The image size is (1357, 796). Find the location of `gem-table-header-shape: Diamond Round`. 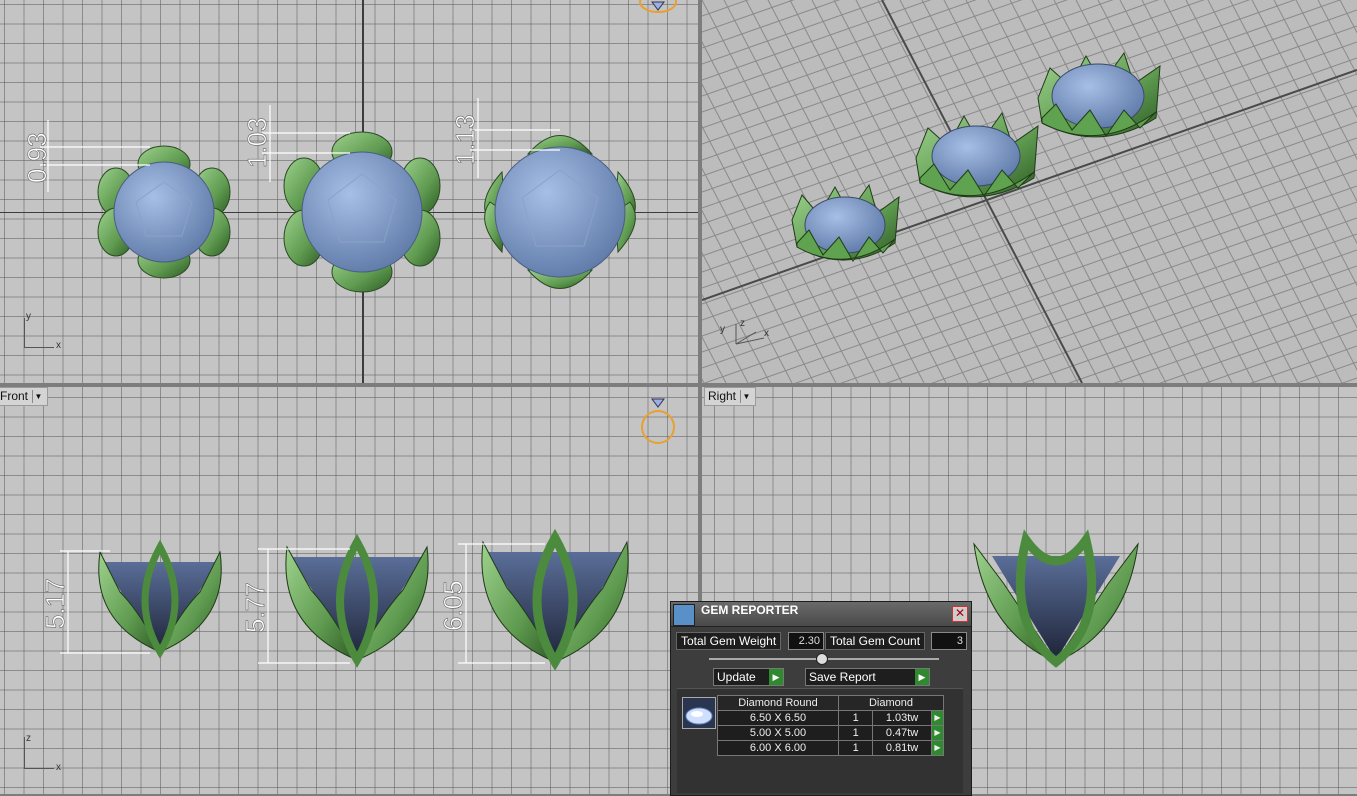

gem-table-header-shape: Diamond Round is located at coordinates (778, 703).